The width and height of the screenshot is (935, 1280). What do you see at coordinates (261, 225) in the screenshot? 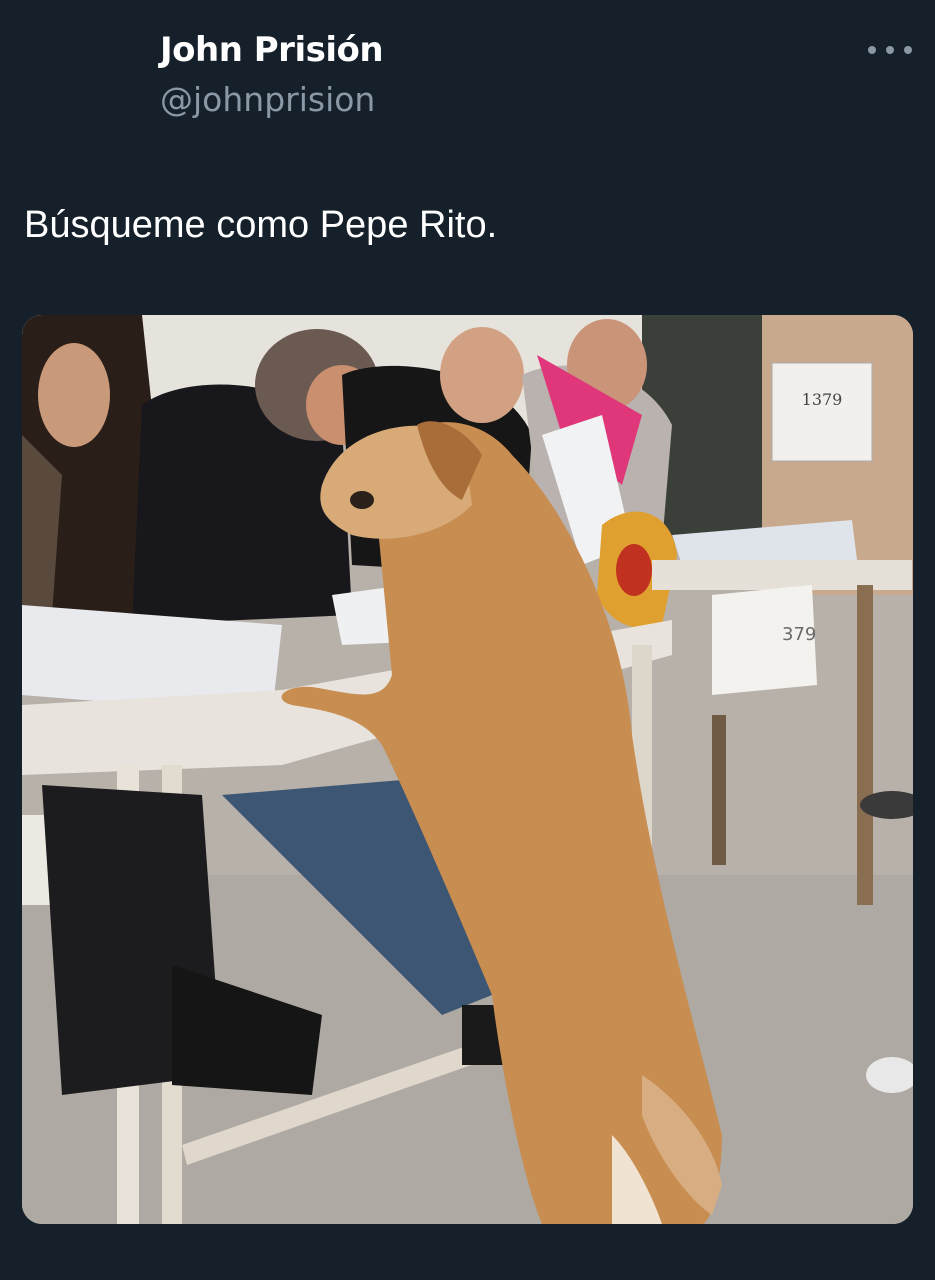
I see `tweet-text: Búsqueme como Pepe Rito.` at bounding box center [261, 225].